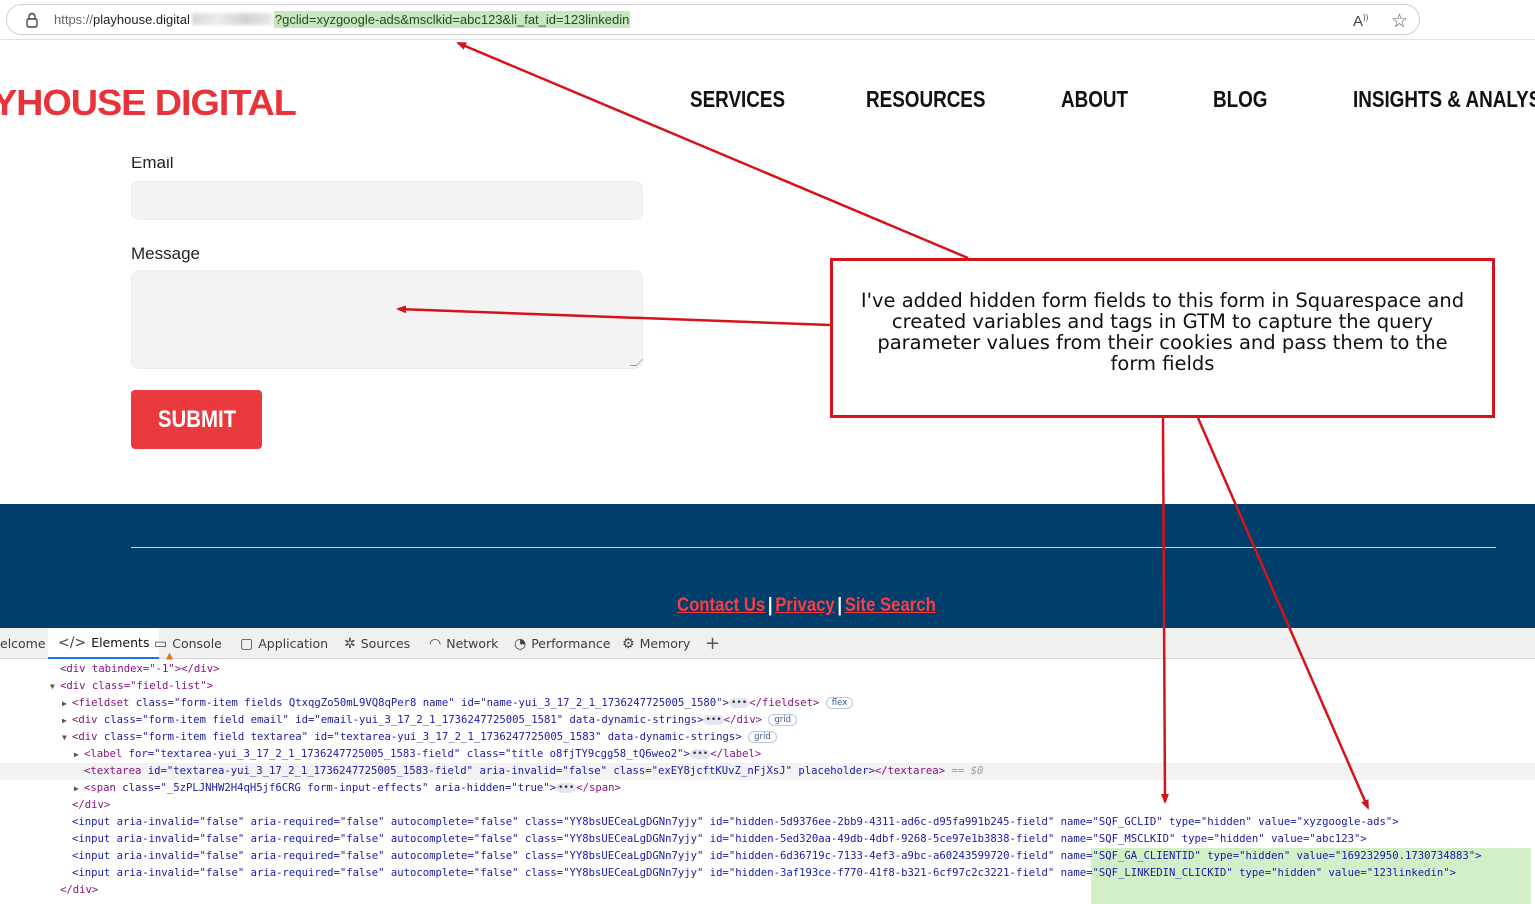 This screenshot has height=904, width=1535. I want to click on tab-welcome-label: elcome, so click(23, 643).